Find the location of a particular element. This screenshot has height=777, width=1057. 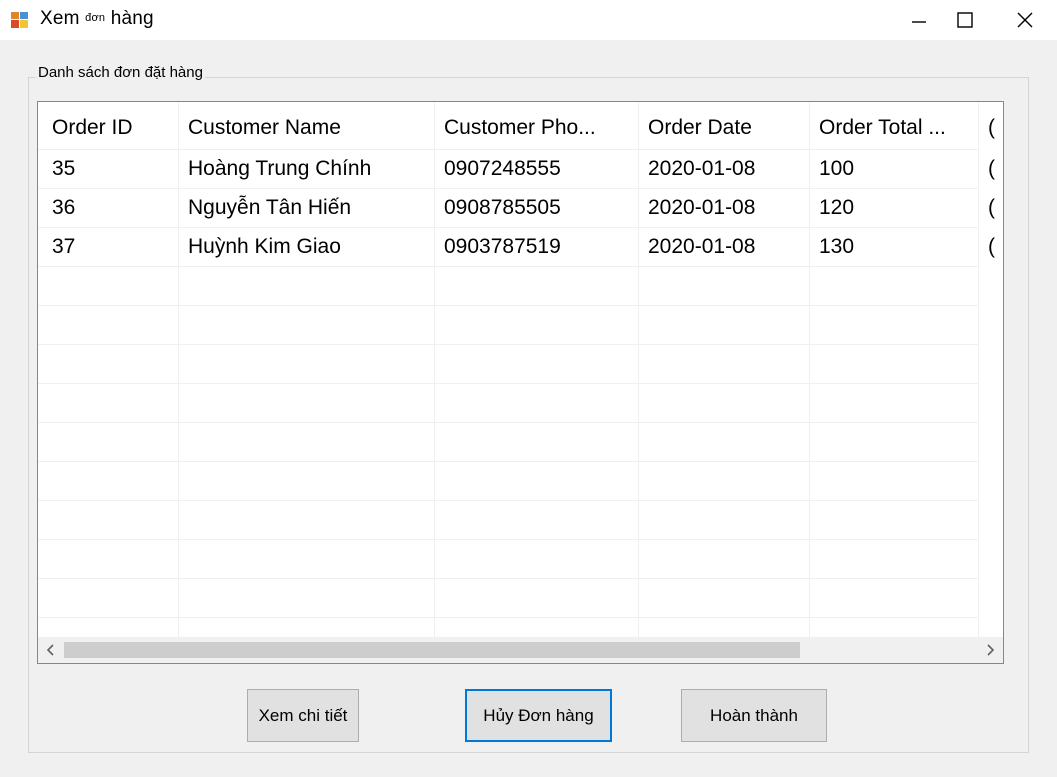

groupbox-title: Danh sách đơn đặt hàng is located at coordinates (120, 72).